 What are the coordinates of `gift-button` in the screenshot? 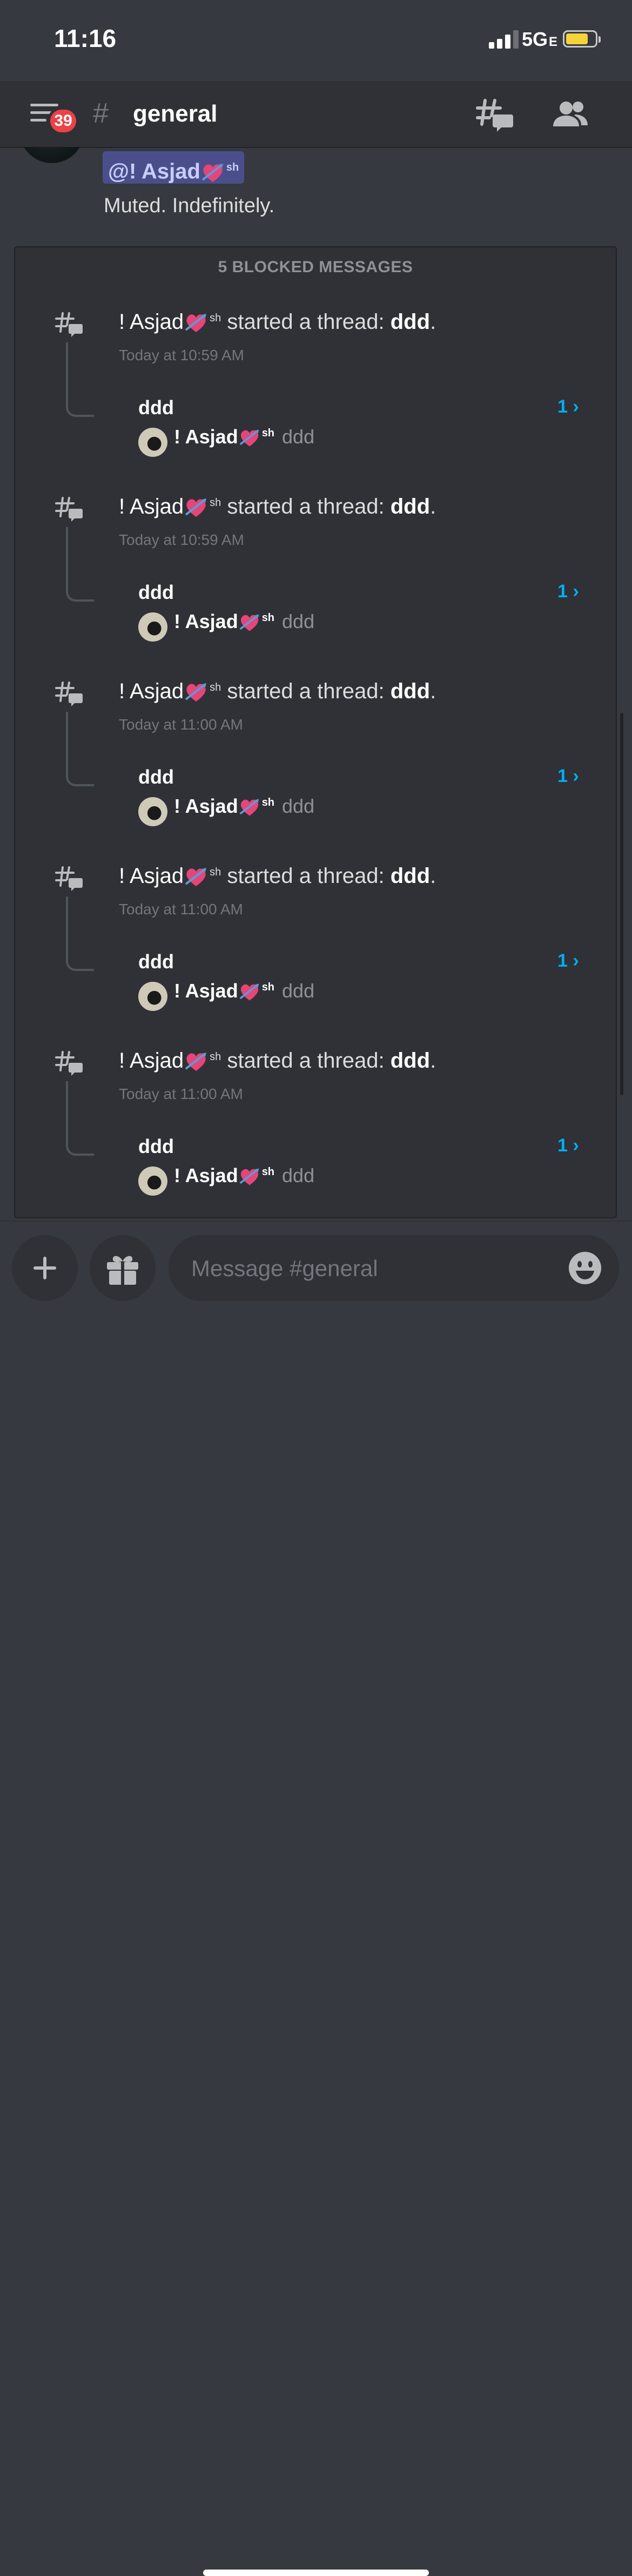 It's located at (123, 1268).